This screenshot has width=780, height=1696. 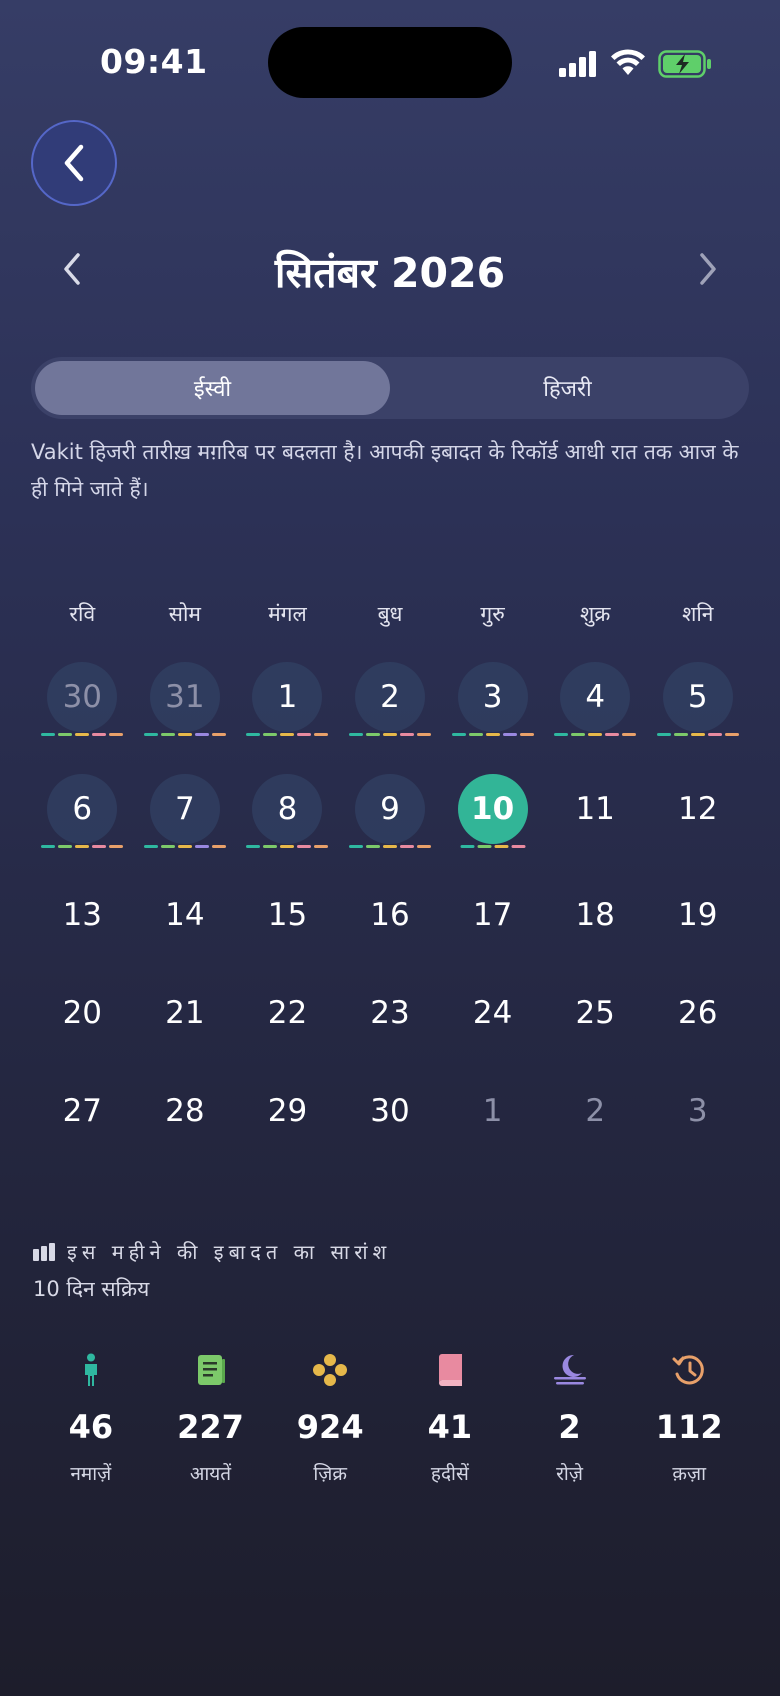 I want to click on history-icon, so click(x=689, y=1370).